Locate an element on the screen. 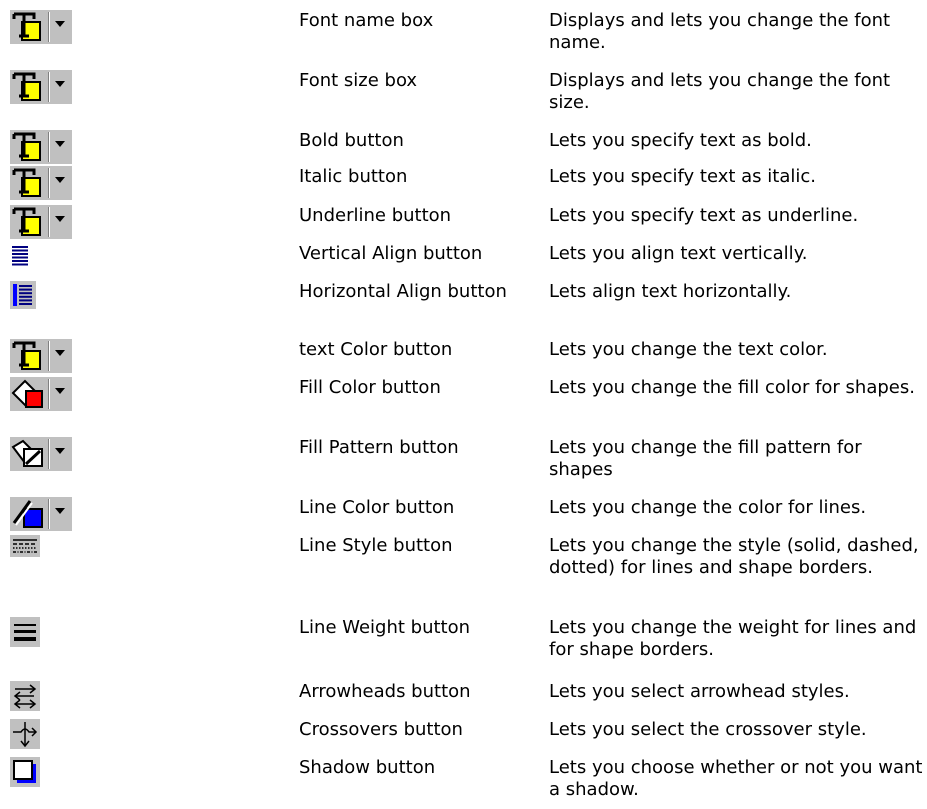 Image resolution: width=927 pixels, height=809 pixels. feature-description: Lets you specify text as bold. is located at coordinates (680, 140).